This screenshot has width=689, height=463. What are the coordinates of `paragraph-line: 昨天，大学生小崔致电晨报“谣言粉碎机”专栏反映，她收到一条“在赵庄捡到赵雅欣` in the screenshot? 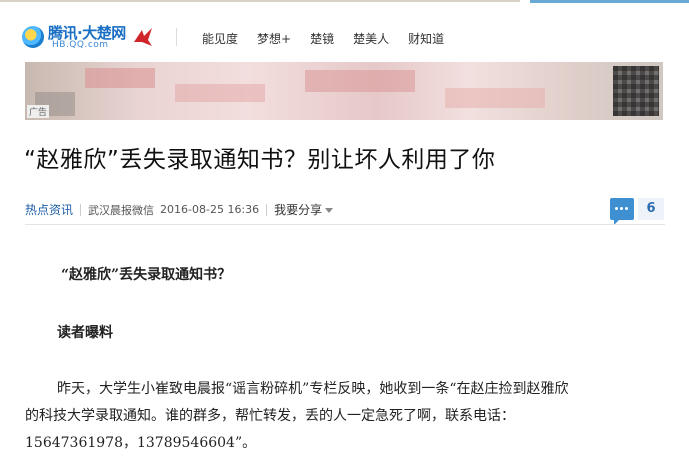 It's located at (313, 389).